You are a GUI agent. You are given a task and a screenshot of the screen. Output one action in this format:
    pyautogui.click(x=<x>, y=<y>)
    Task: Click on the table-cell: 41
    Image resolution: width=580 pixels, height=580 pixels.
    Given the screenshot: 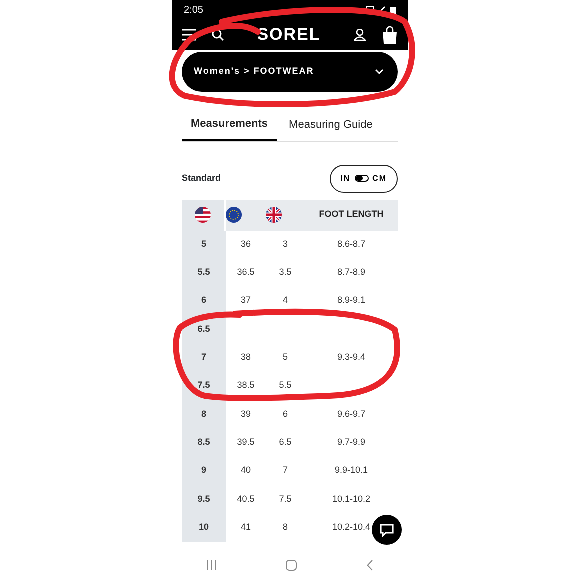 What is the action you would take?
    pyautogui.click(x=245, y=527)
    